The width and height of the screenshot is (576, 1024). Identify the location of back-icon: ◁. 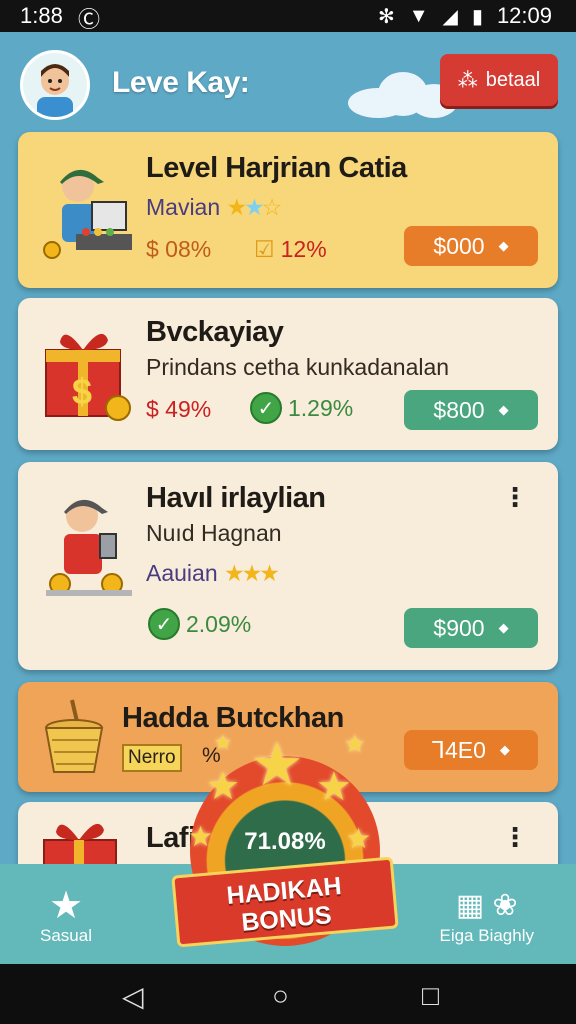
(133, 996).